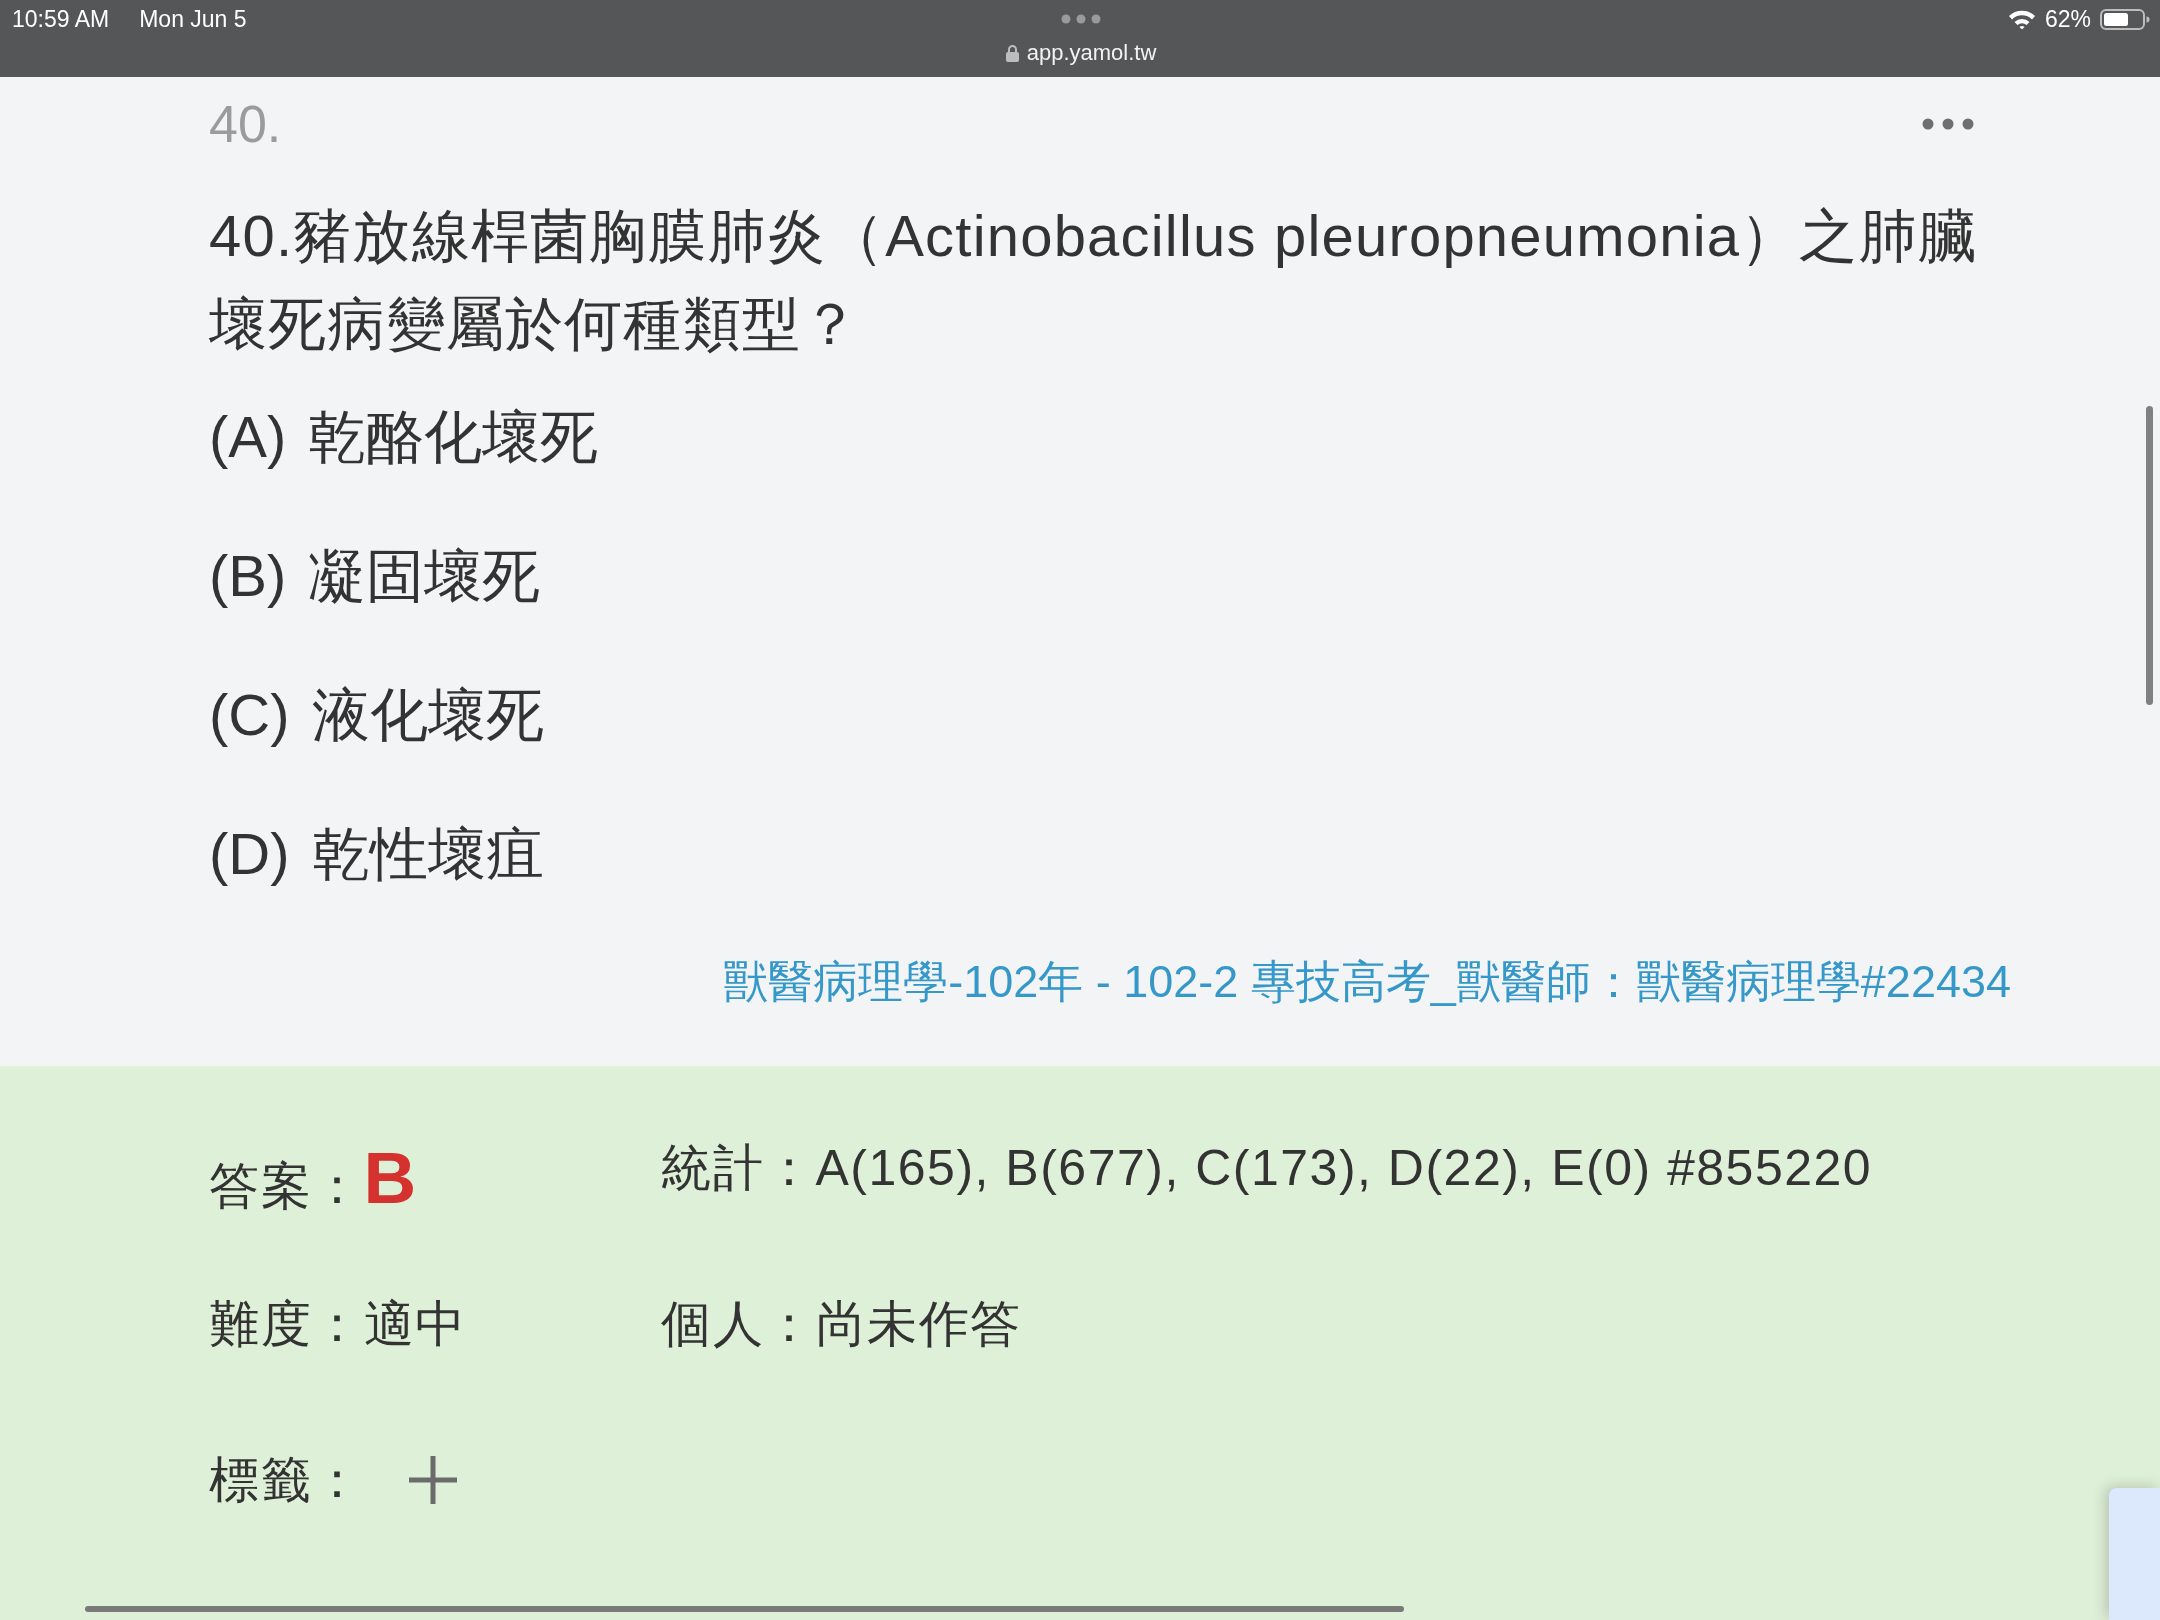  I want to click on answer-option: (A) 乾酪化壞死, so click(404, 437).